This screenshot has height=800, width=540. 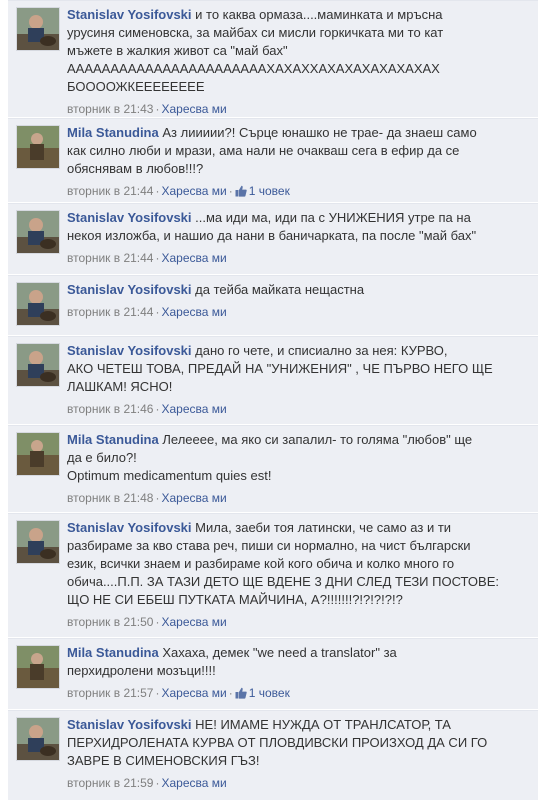 What do you see at coordinates (280, 289) in the screenshot?
I see `comment-text: да тейба майката нещастна` at bounding box center [280, 289].